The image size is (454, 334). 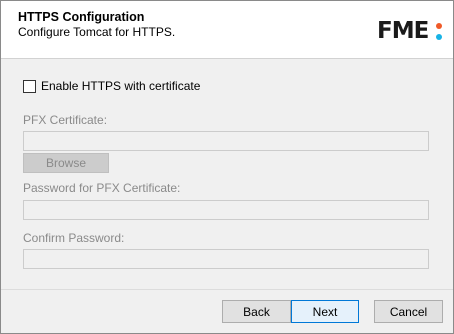 What do you see at coordinates (66, 163) in the screenshot?
I see `browse-button: Browse` at bounding box center [66, 163].